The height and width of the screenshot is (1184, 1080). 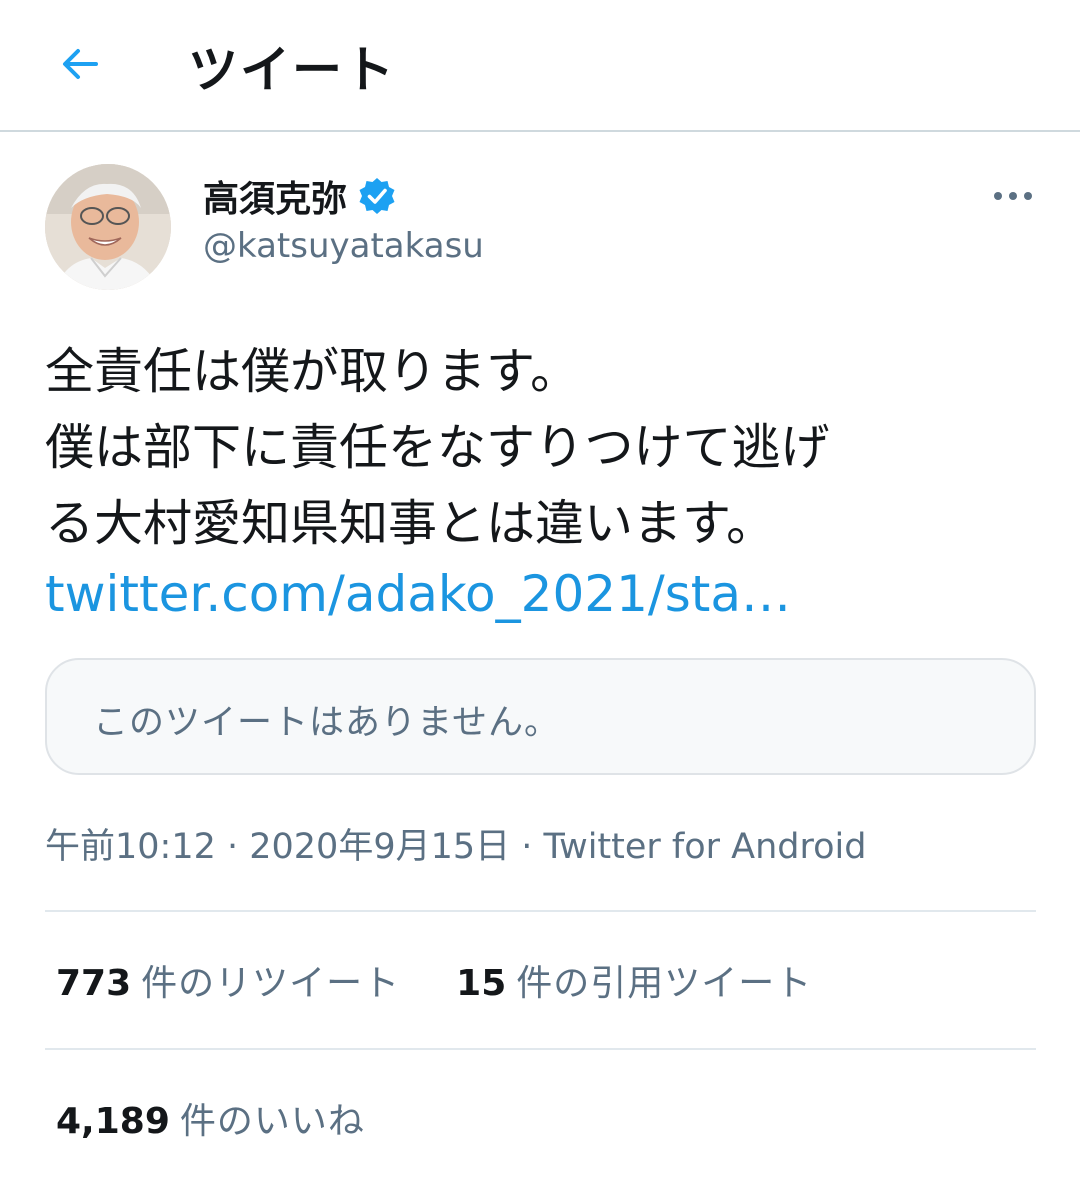 What do you see at coordinates (540, 66) in the screenshot?
I see `top-app-bar: ツイート` at bounding box center [540, 66].